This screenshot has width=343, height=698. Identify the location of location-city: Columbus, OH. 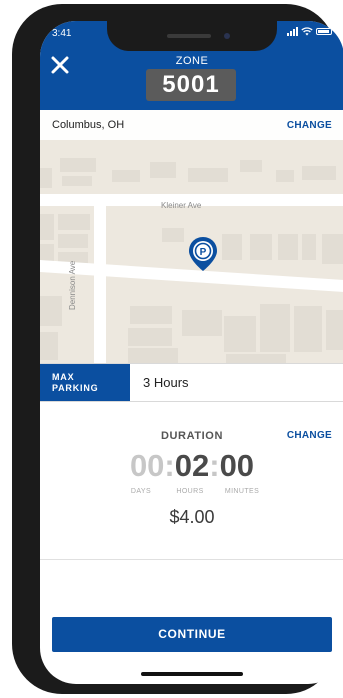
(88, 125).